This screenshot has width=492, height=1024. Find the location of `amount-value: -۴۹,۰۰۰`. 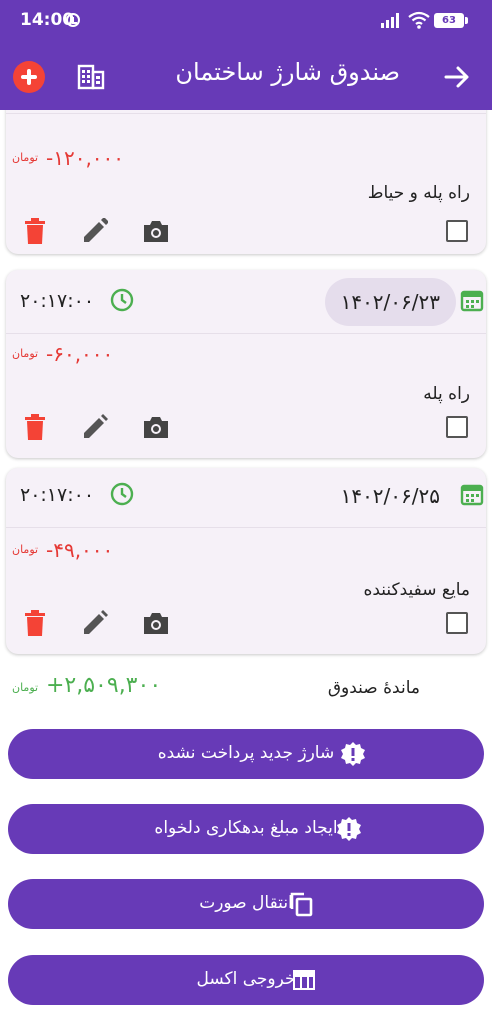

amount-value: -۴۹,۰۰۰ is located at coordinates (80, 550).